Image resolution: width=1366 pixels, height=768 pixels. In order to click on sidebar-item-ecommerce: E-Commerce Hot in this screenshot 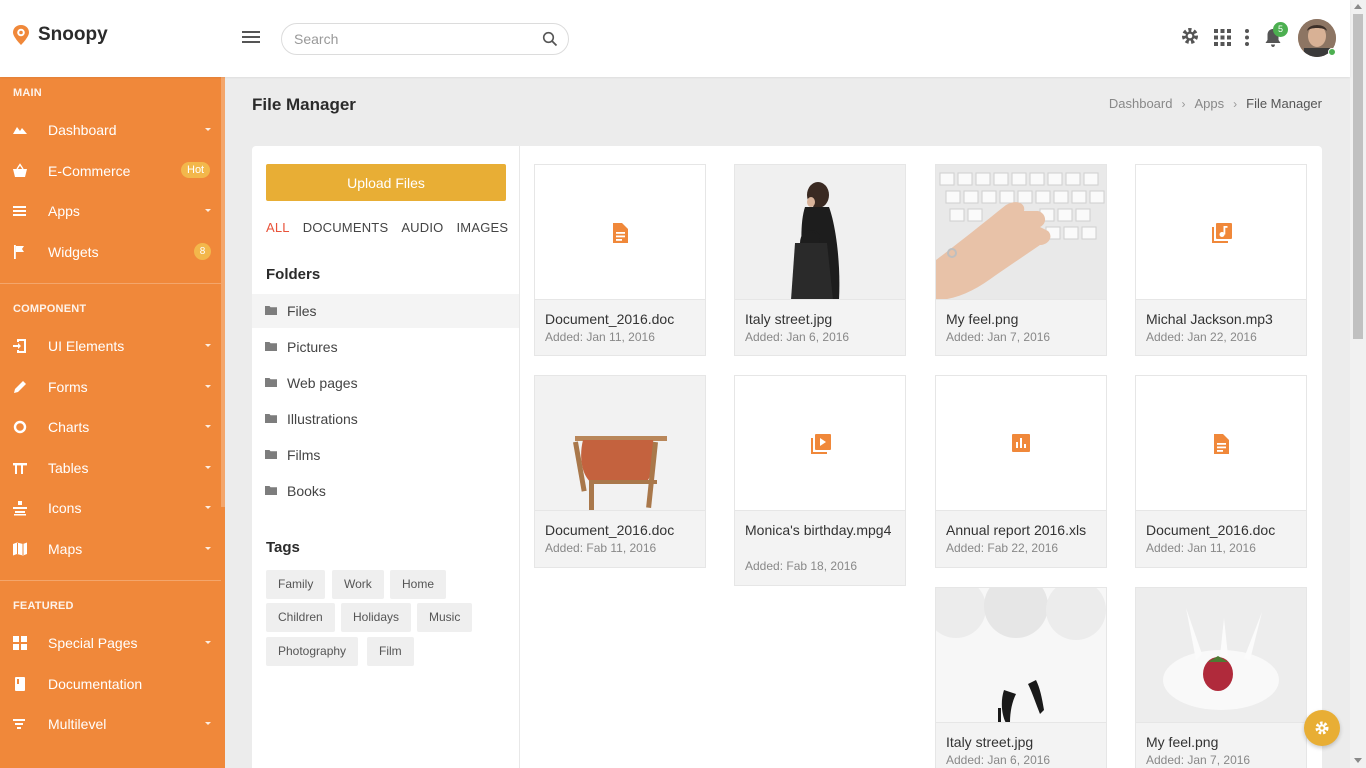, I will do `click(110, 171)`.